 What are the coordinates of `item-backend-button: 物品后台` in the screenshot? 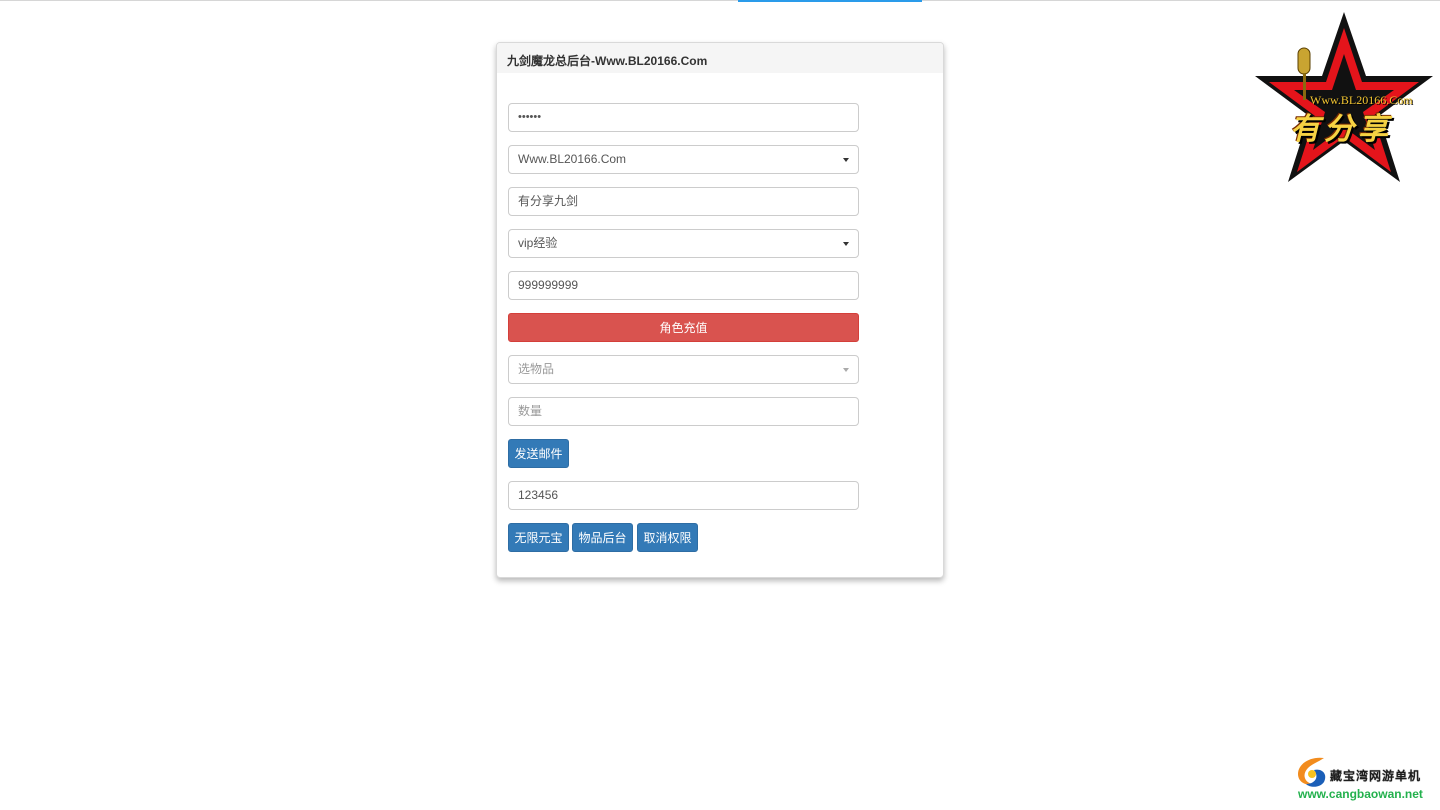 It's located at (602, 537).